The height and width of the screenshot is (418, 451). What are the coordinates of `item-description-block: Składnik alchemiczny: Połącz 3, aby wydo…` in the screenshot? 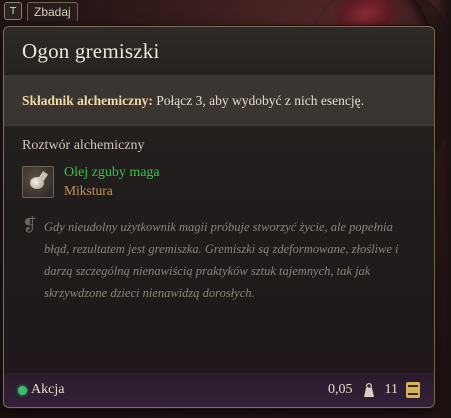 It's located at (219, 101).